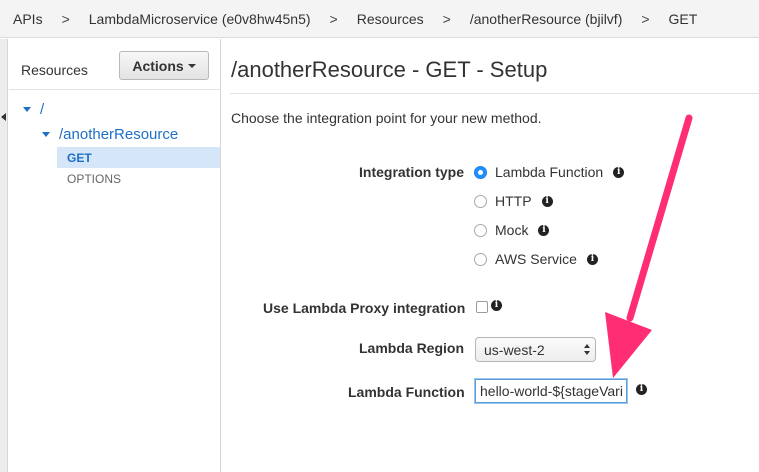 This screenshot has height=472, width=759. I want to click on lambda-region-select: us-west-2, so click(535, 349).